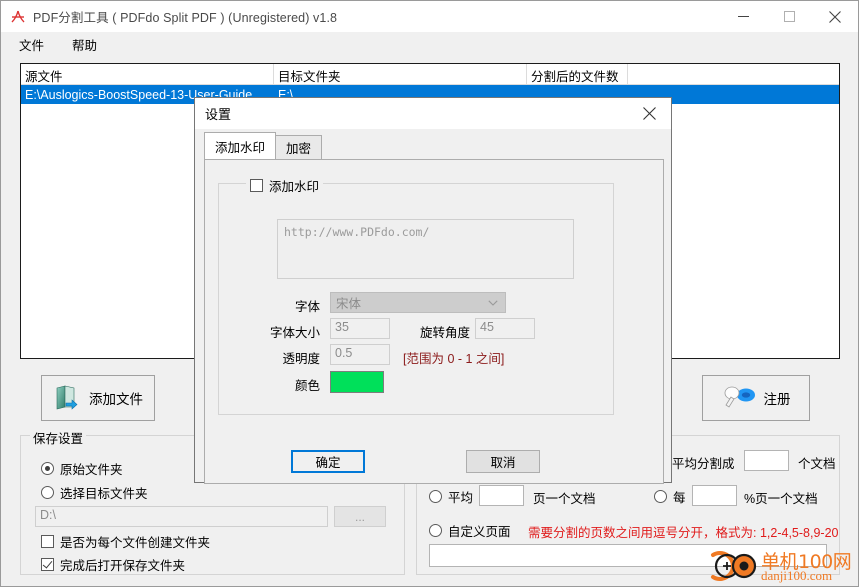  What do you see at coordinates (218, 114) in the screenshot?
I see `dialog-title: 设置` at bounding box center [218, 114].